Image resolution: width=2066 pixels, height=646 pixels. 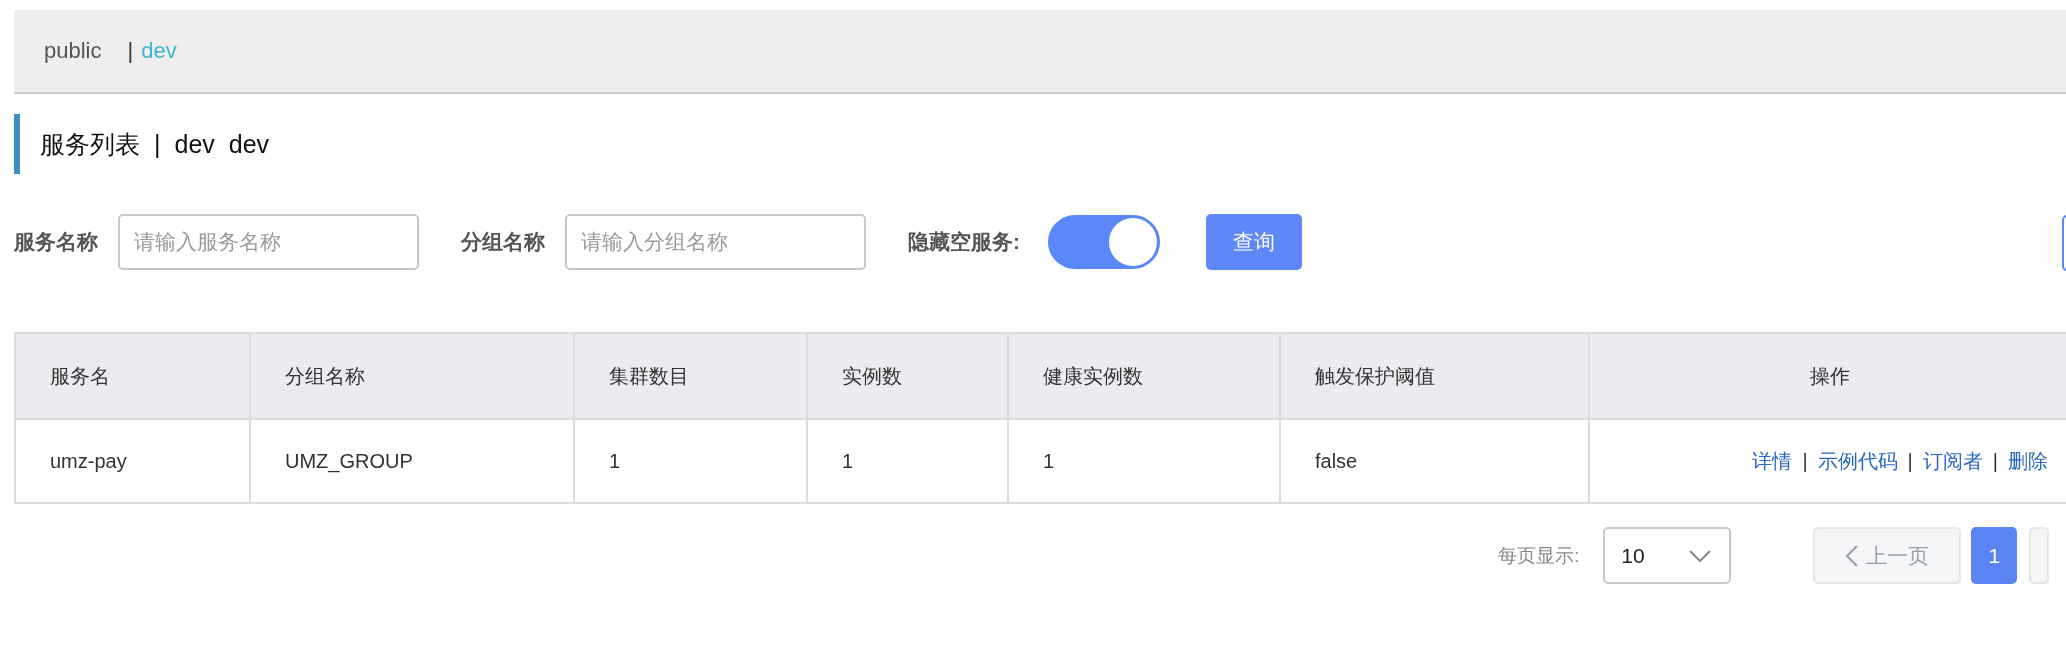 What do you see at coordinates (715, 242) in the screenshot?
I see `group-name-field: 请输入分组名称` at bounding box center [715, 242].